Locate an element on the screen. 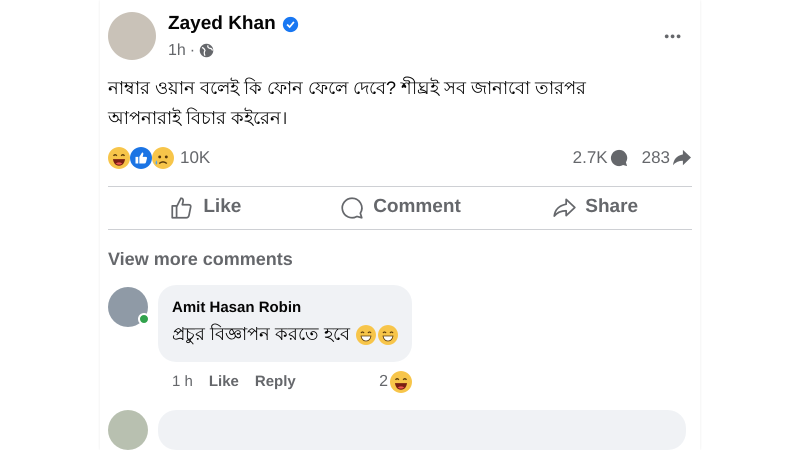 The image size is (800, 450). avatar-photo-placeholder is located at coordinates (132, 36).